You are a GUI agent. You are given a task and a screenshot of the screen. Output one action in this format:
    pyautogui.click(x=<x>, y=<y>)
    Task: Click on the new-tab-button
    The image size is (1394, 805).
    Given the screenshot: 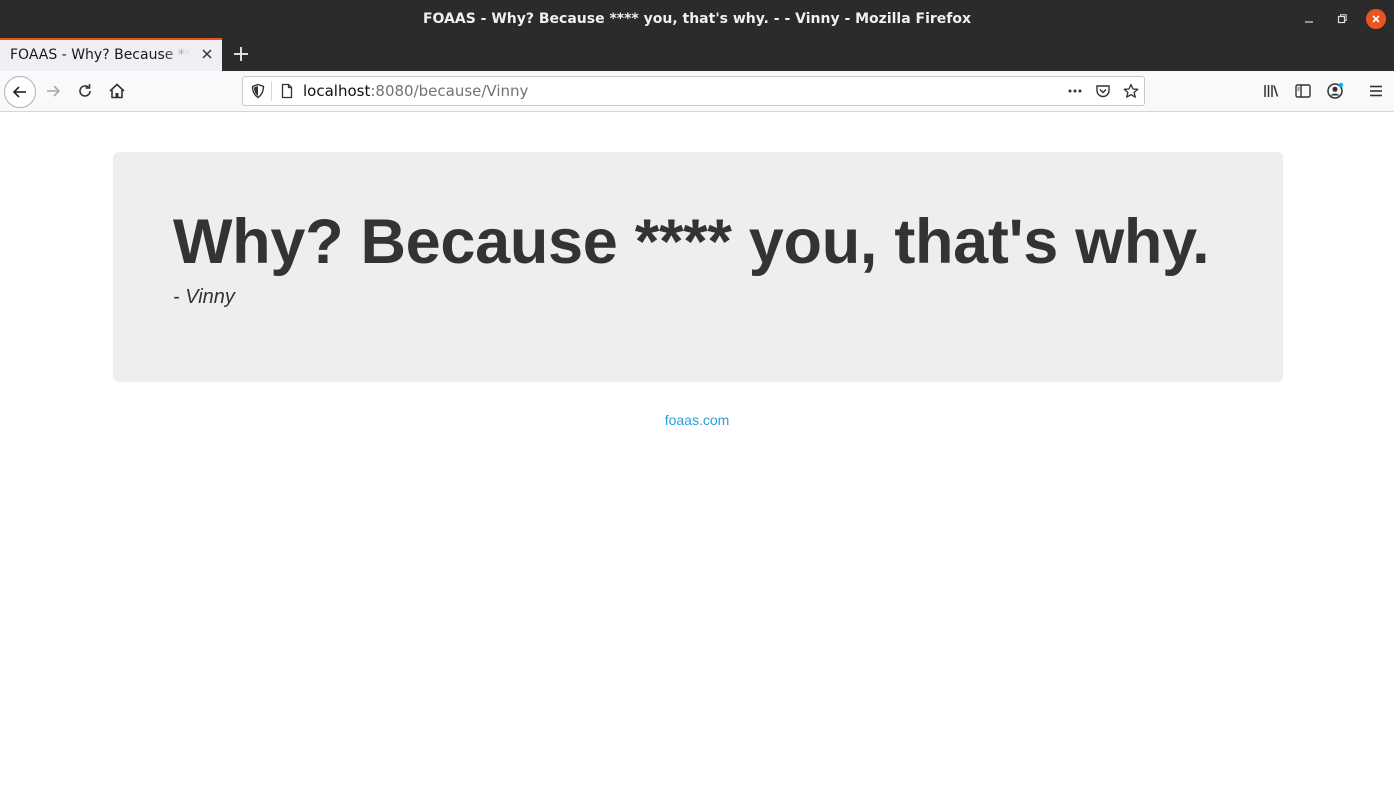 What is the action you would take?
    pyautogui.click(x=241, y=54)
    